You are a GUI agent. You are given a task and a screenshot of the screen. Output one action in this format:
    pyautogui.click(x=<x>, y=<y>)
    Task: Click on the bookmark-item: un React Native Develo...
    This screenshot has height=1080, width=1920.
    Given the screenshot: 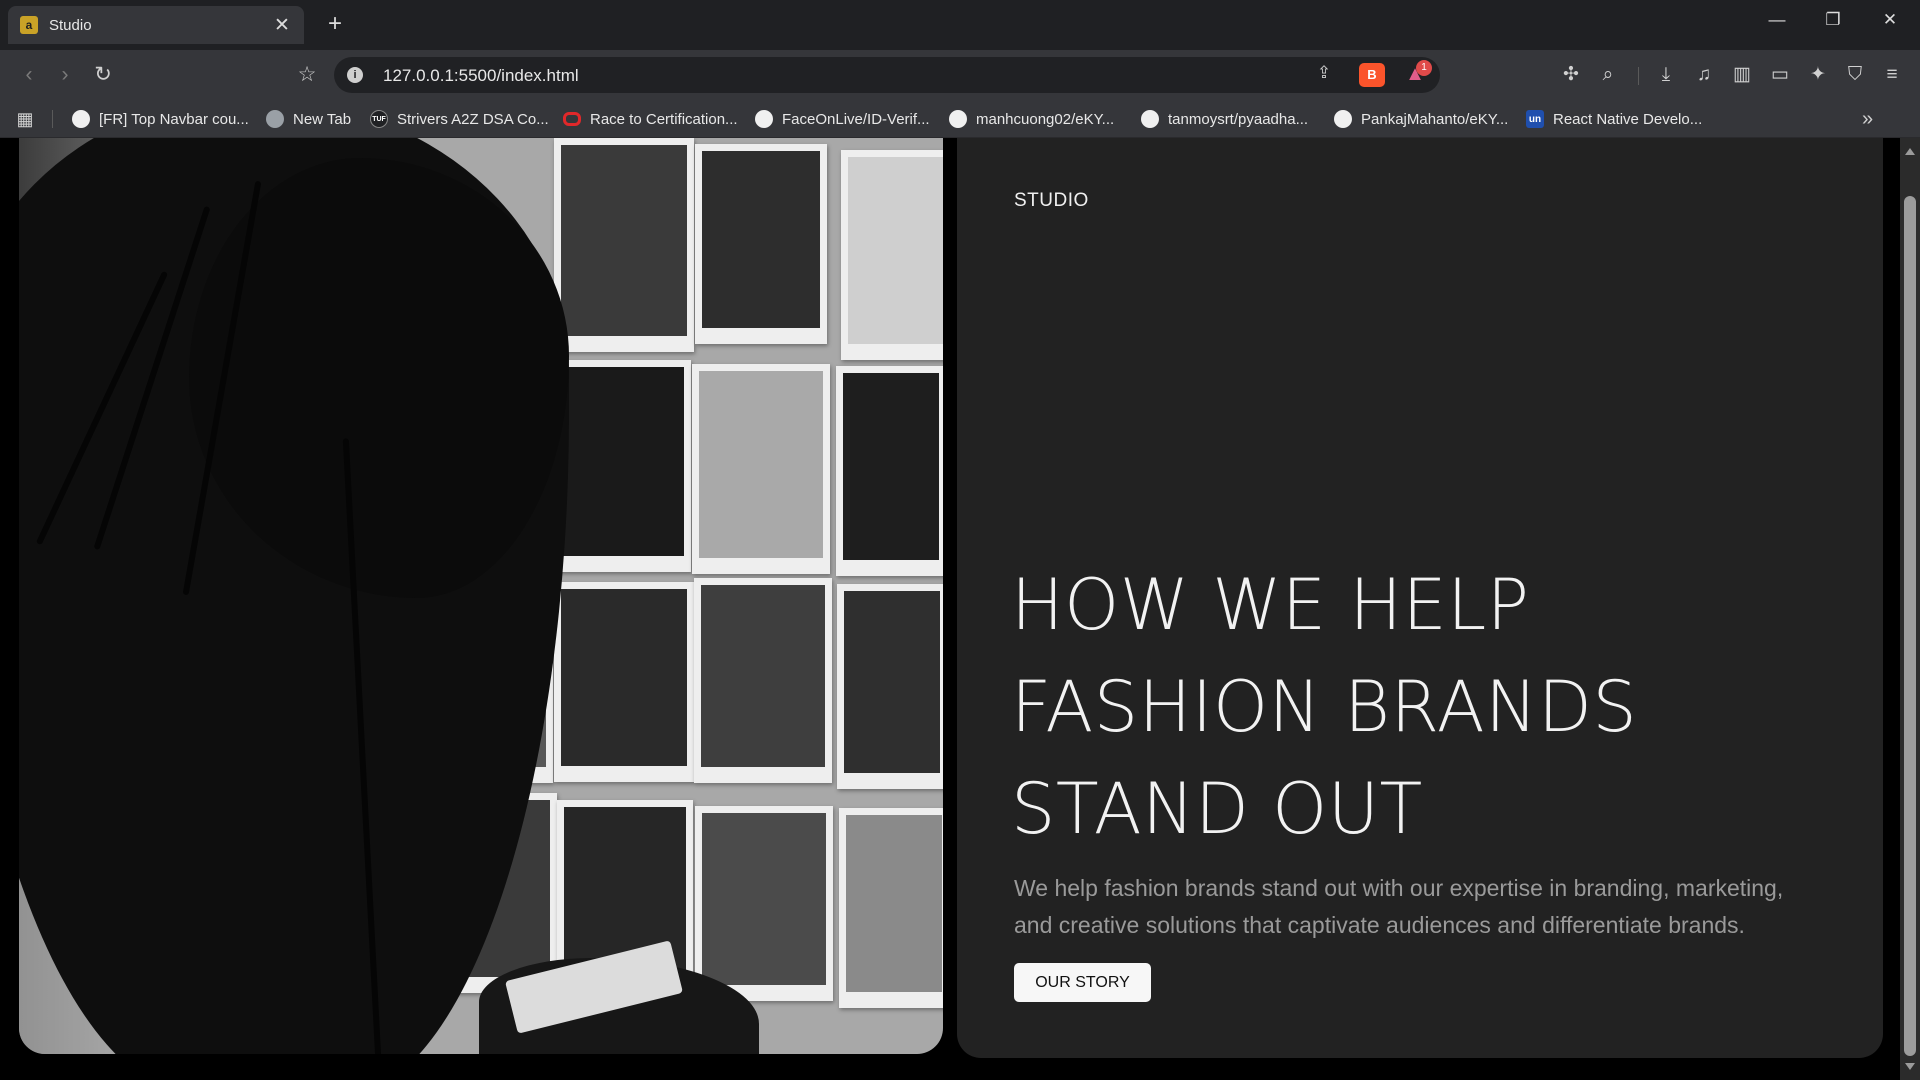 What is the action you would take?
    pyautogui.click(x=1614, y=119)
    